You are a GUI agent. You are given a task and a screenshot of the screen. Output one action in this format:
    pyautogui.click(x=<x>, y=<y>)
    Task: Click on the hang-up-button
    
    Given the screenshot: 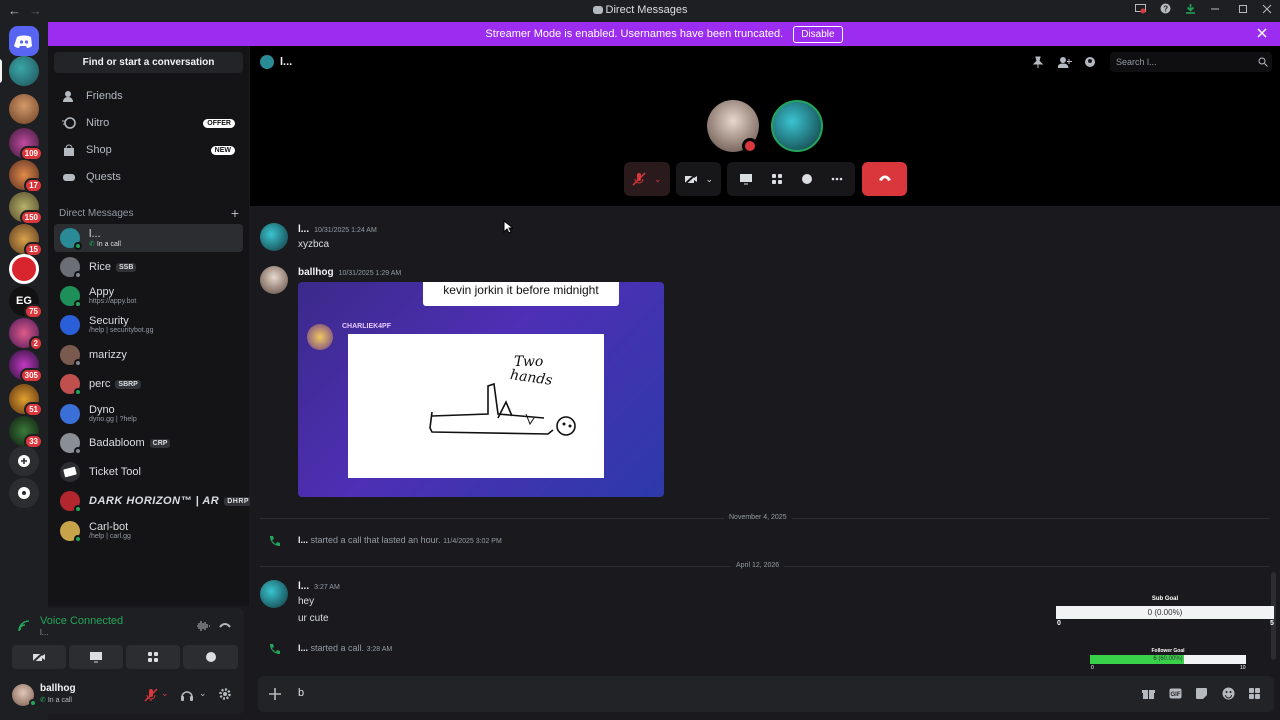 What is the action you would take?
    pyautogui.click(x=884, y=179)
    